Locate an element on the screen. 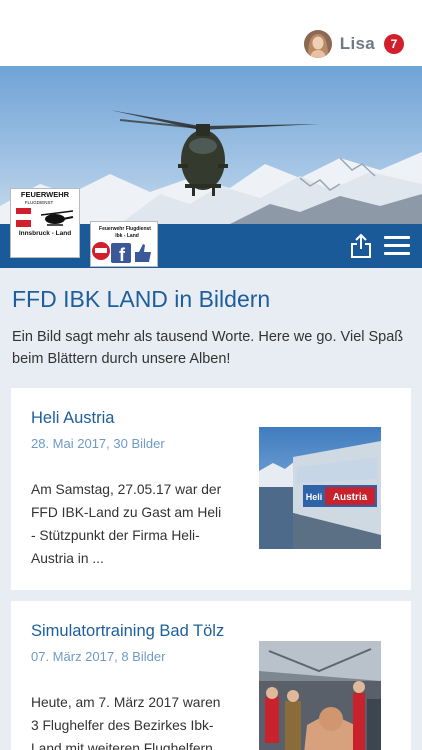 This screenshot has width=422, height=750. album-title: Simulatortraining Bad Tölz is located at coordinates (127, 631).